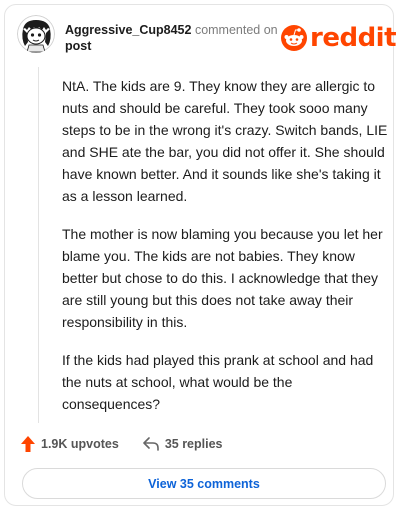 This screenshot has height=512, width=400. What do you see at coordinates (151, 444) in the screenshot?
I see `reply-arrow-icon` at bounding box center [151, 444].